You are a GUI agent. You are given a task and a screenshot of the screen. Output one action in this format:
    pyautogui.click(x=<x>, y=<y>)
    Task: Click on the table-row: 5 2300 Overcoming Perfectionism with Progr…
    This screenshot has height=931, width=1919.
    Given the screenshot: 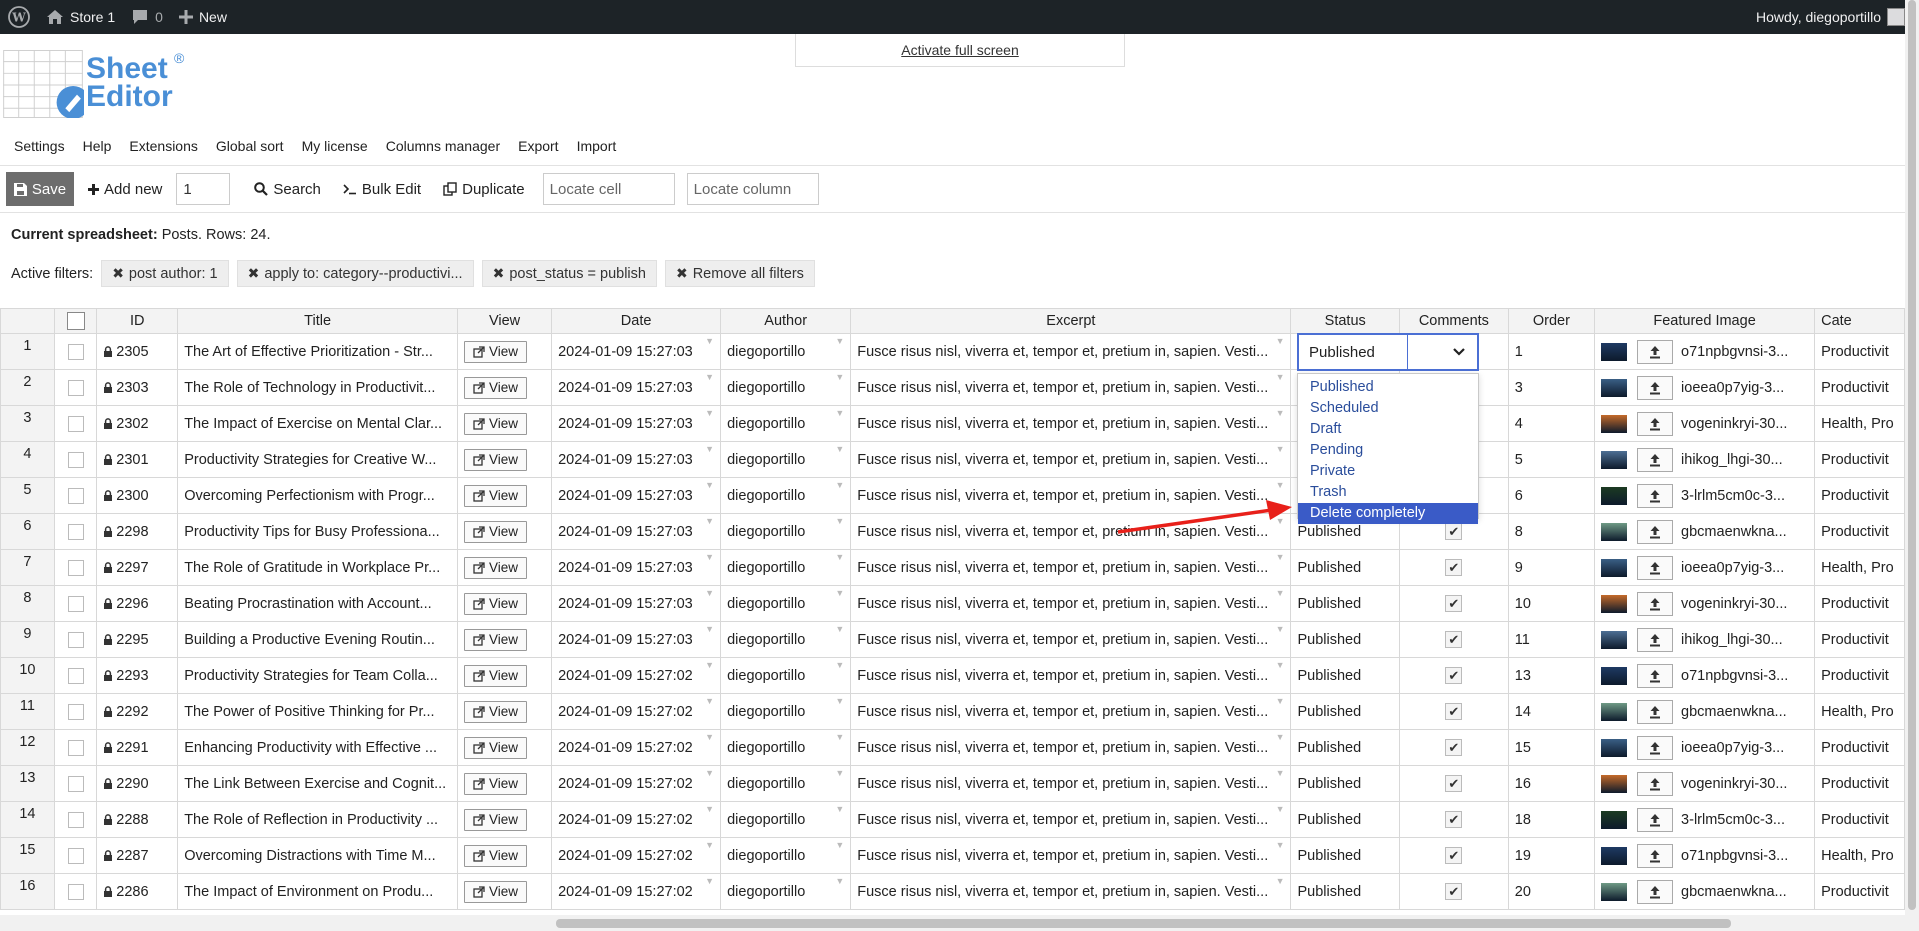 What is the action you would take?
    pyautogui.click(x=952, y=495)
    